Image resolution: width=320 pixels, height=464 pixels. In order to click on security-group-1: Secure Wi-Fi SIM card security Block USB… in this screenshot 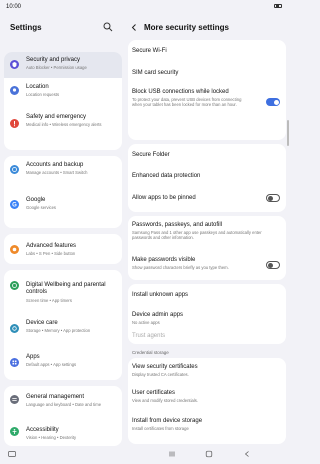, I will do `click(207, 90)`.